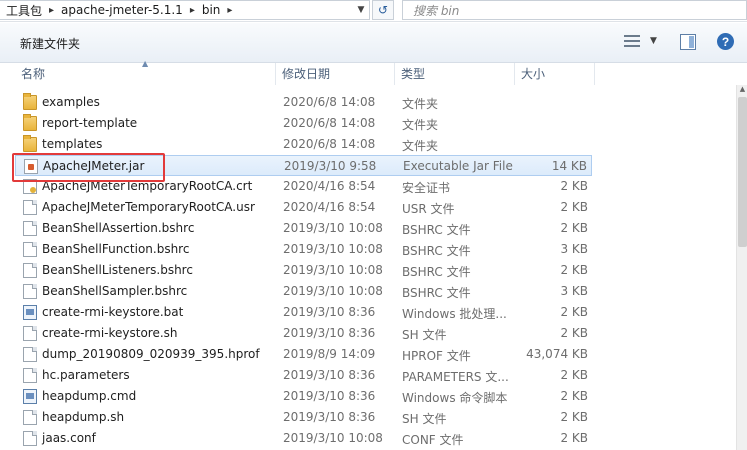 Image resolution: width=747 pixels, height=450 pixels. I want to click on column-header-date: 修改日期, so click(335, 74).